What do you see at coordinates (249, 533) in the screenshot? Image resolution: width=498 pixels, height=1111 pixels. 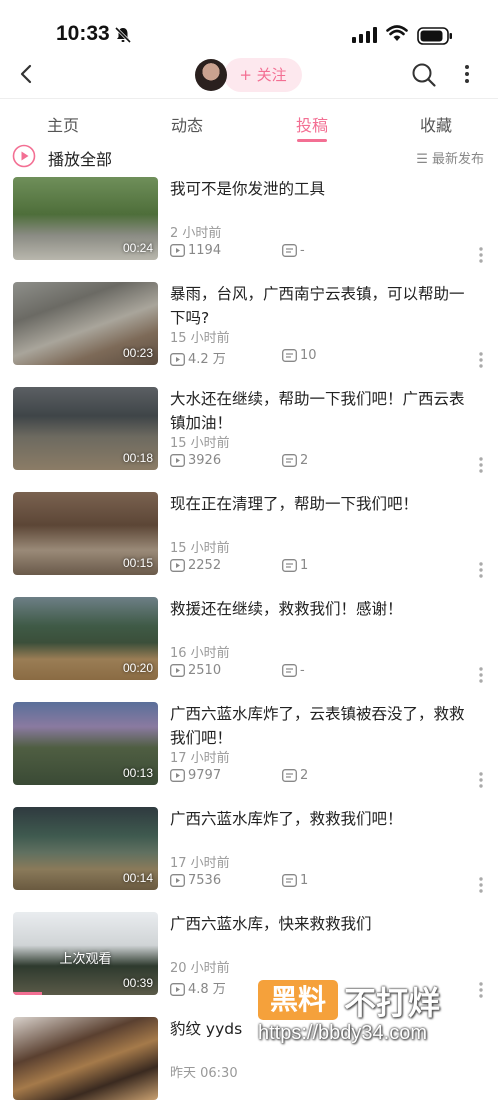 I see `video-item: 00:15 现在正在清理了，帮助一下我们吧！ 15 小时前 2252 1` at bounding box center [249, 533].